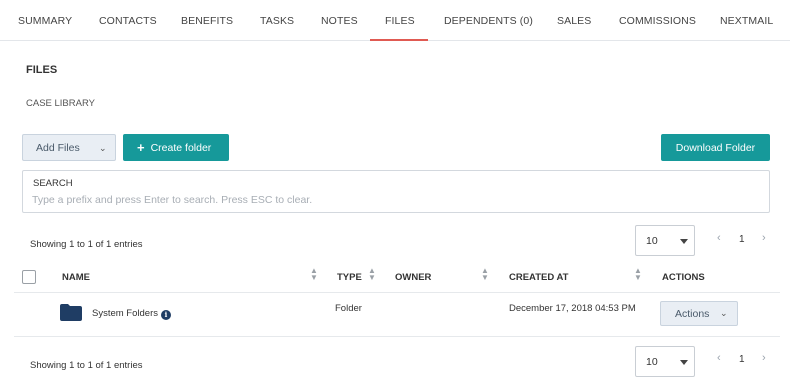 The image size is (790, 392). I want to click on create-folder-button: + Create folder, so click(176, 147).